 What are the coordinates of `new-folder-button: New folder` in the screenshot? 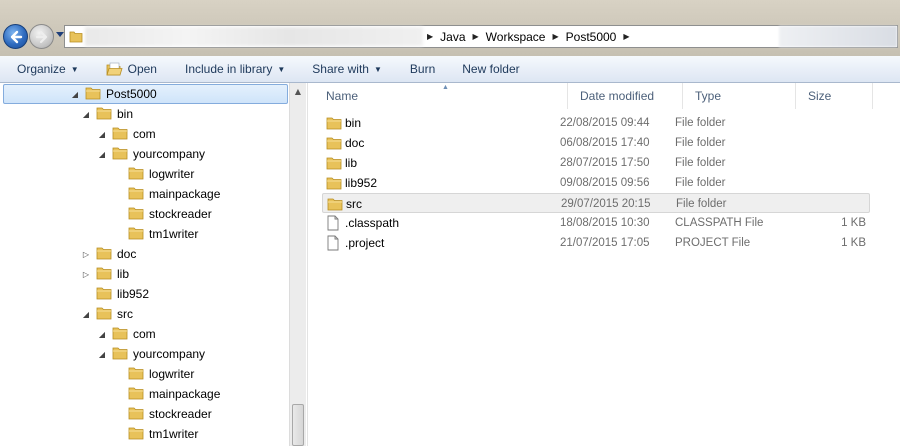 It's located at (486, 69).